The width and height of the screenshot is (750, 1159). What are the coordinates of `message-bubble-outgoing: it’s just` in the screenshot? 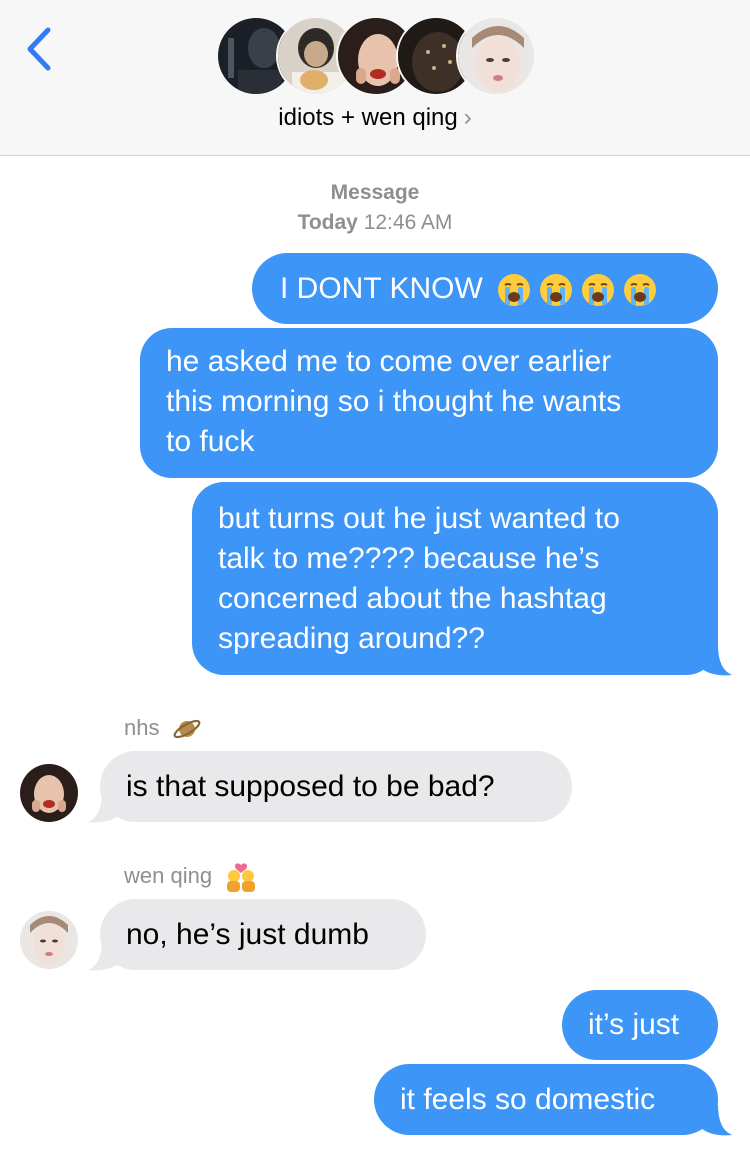 It's located at (640, 1025).